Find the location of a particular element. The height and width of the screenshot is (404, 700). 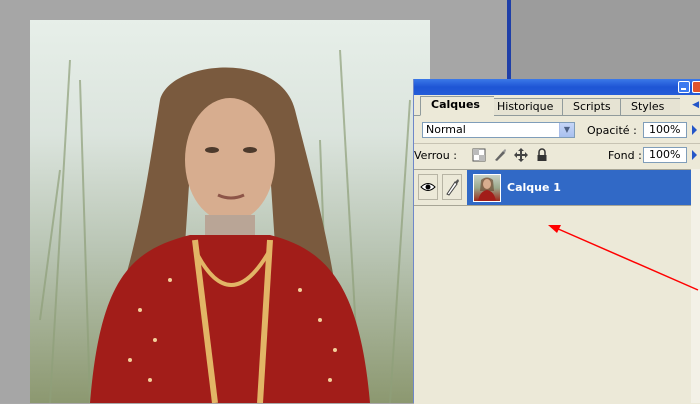

layer-thumbnail is located at coordinates (487, 188).